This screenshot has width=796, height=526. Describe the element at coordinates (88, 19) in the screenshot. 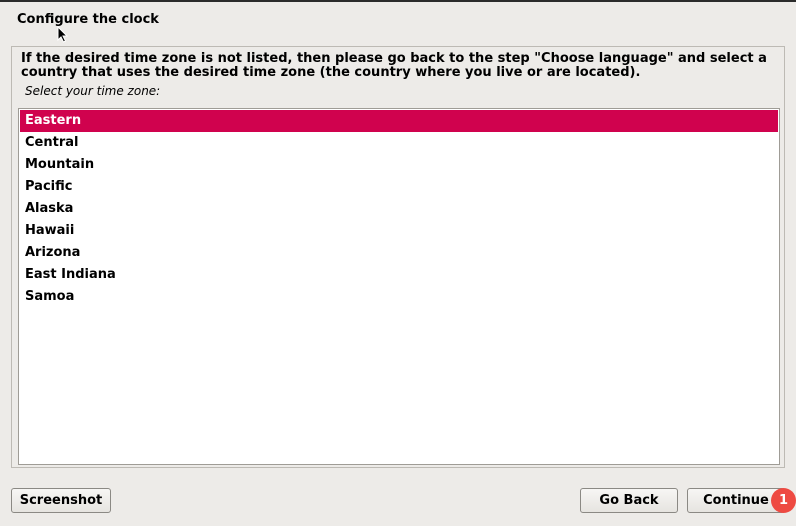

I see `page-title: Configure the clock` at that location.